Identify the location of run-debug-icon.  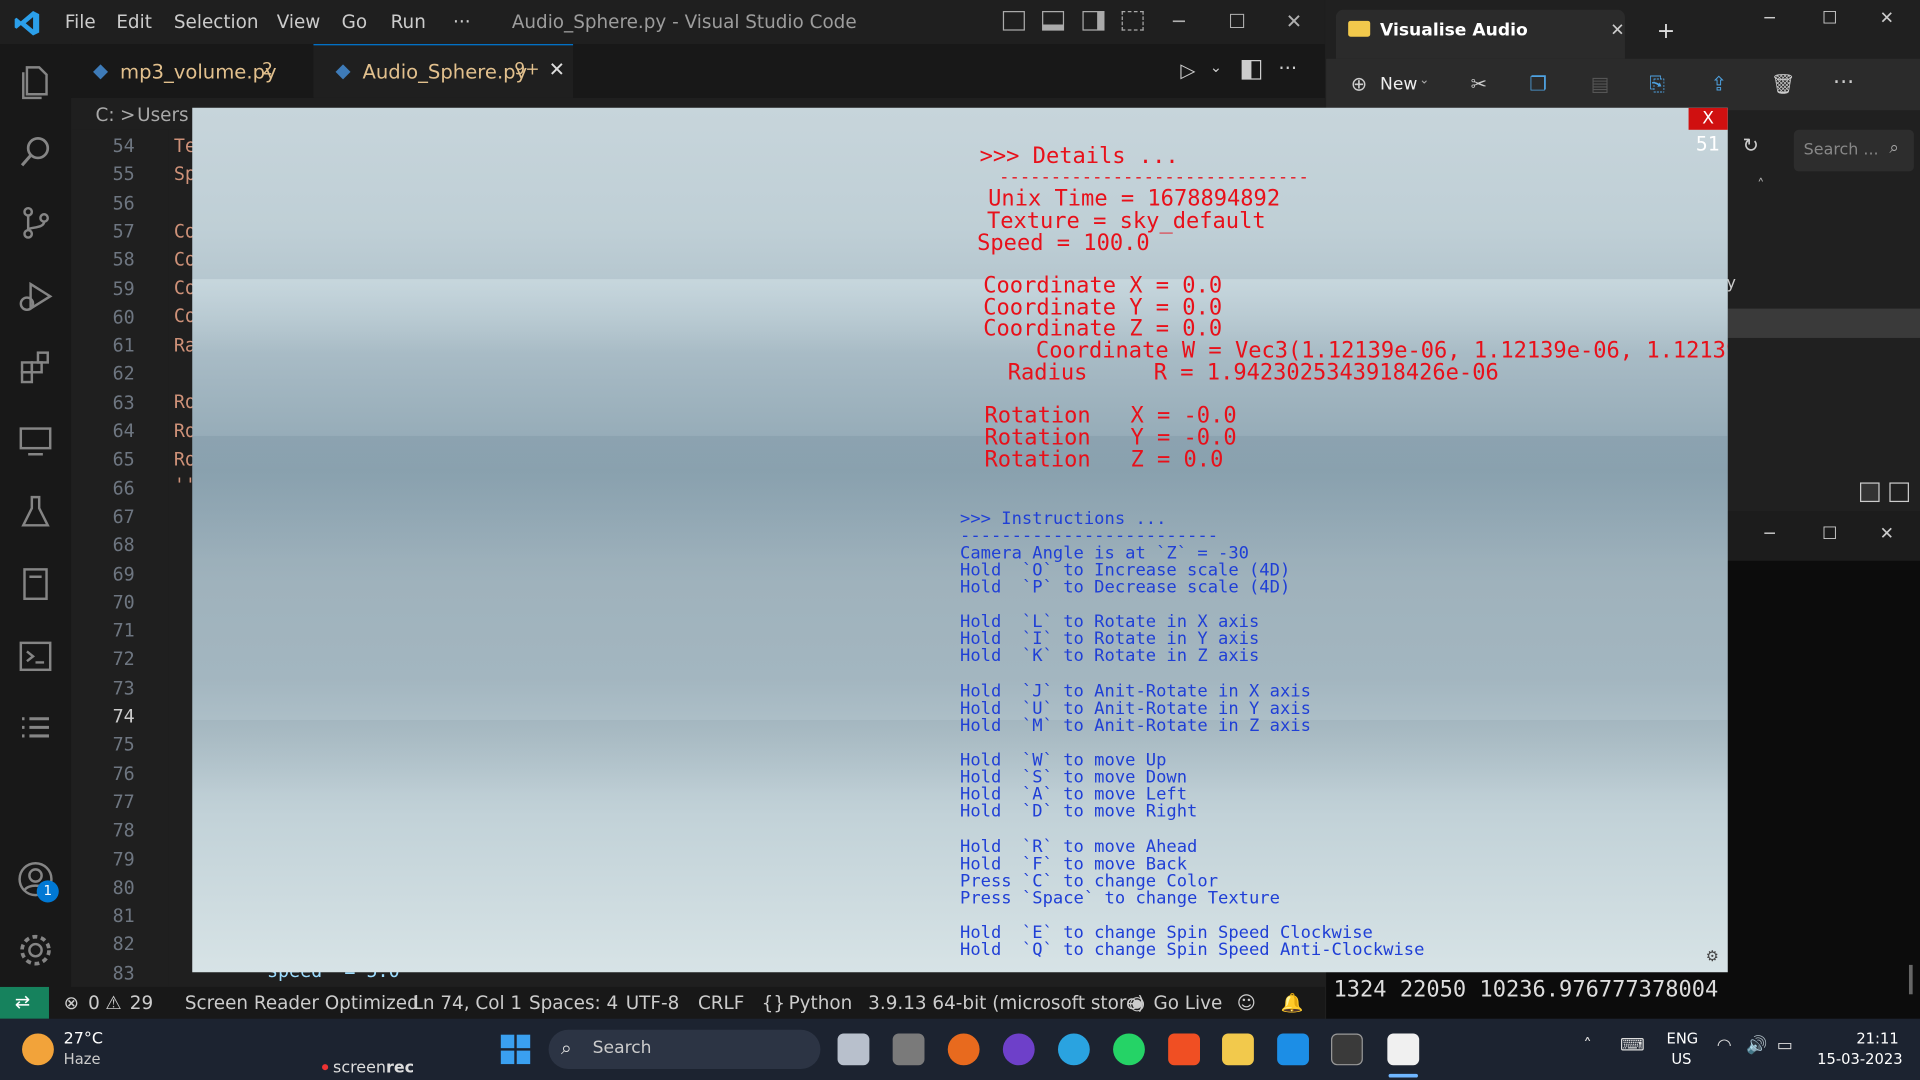
(35, 296).